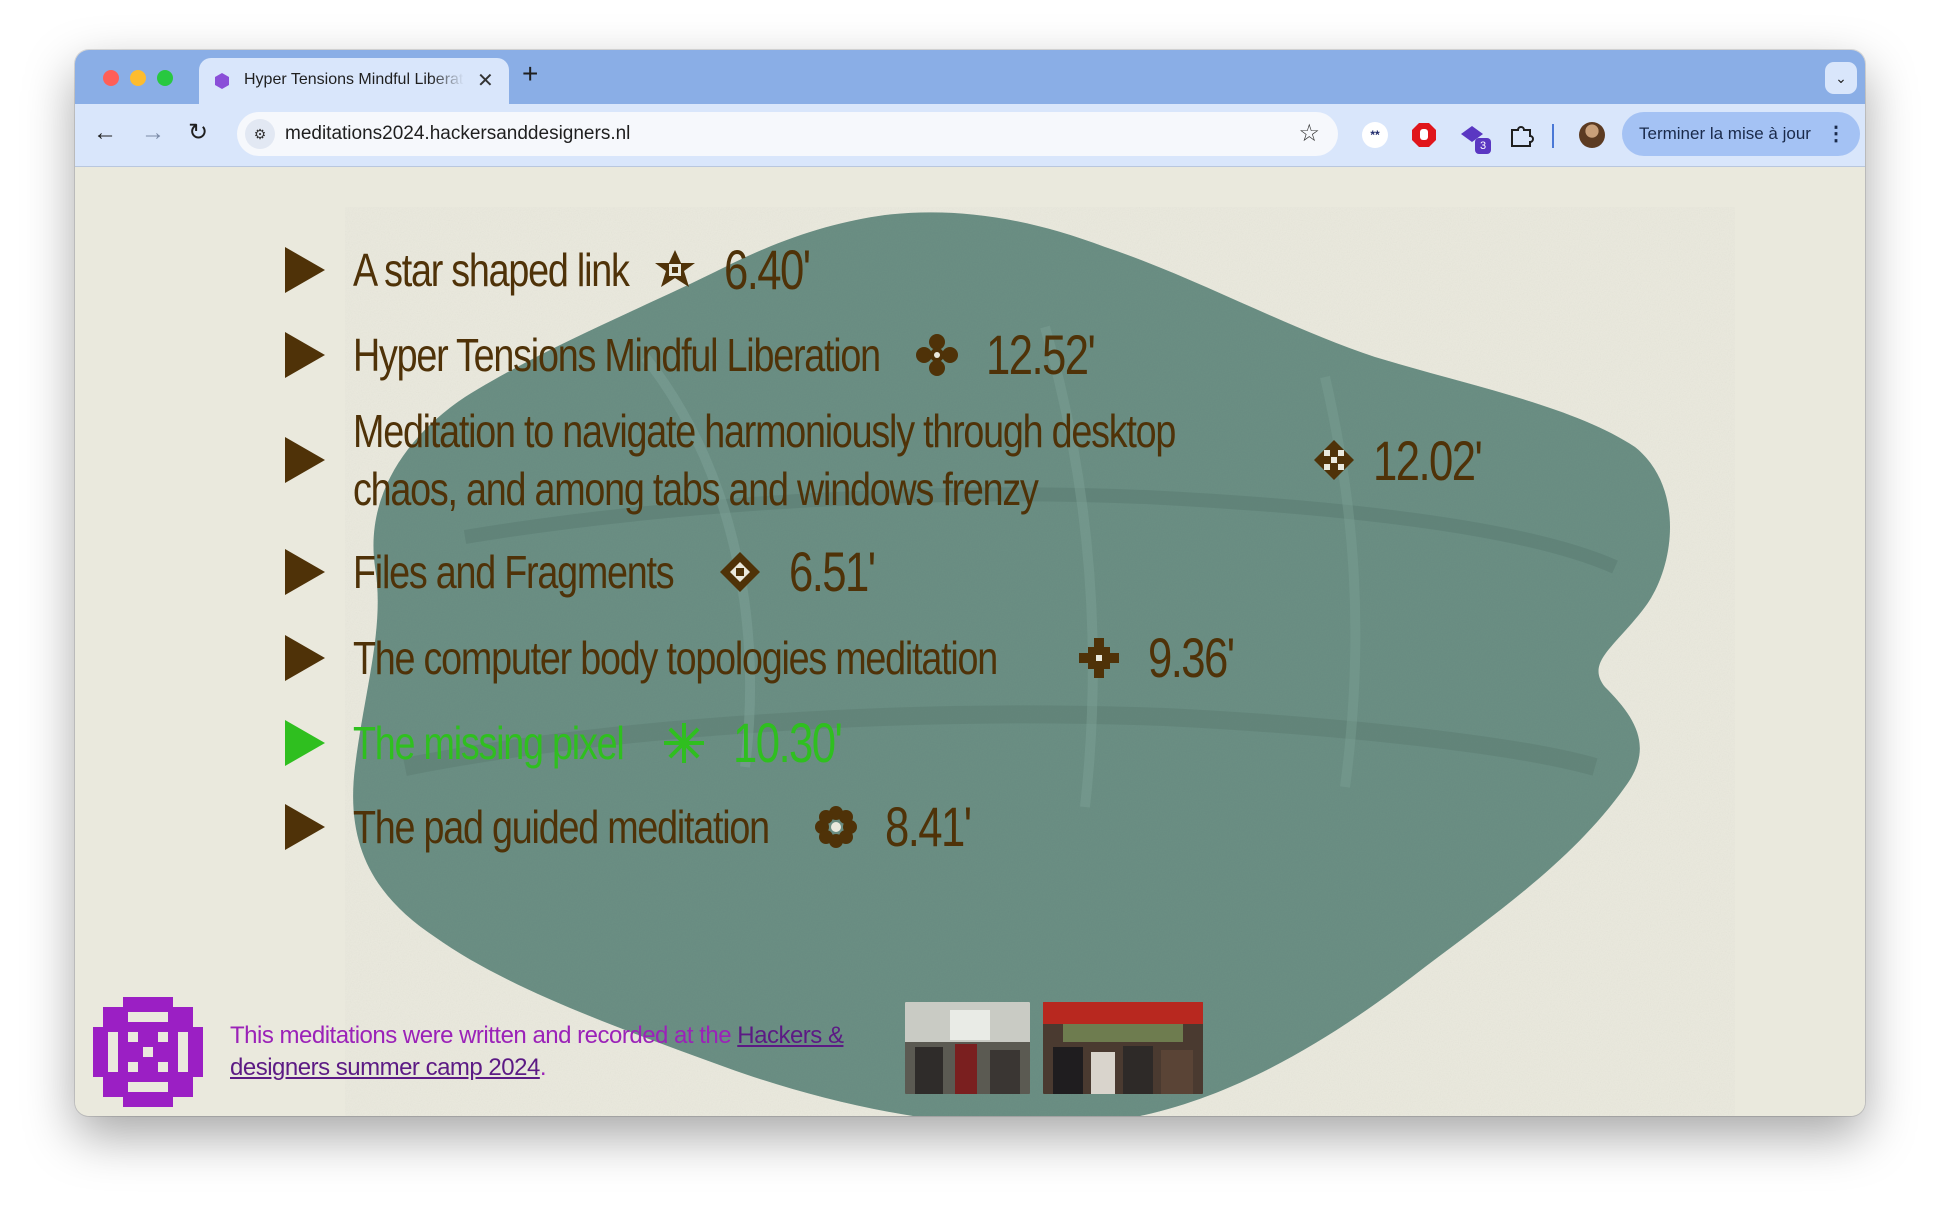 Image resolution: width=1939 pixels, height=1216 pixels. I want to click on meditation-item: Hyper Tensions Mindful Liberation 12.52', so click(704, 354).